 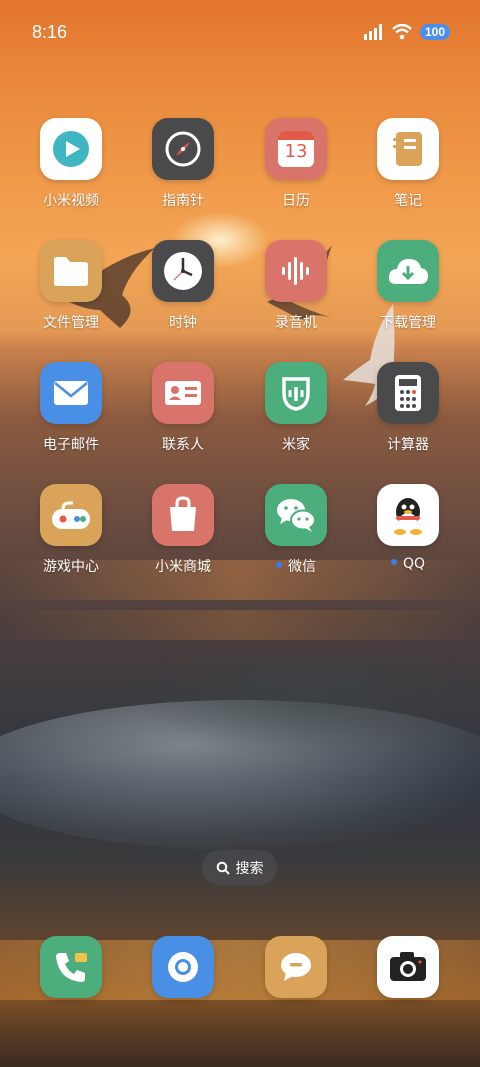 What do you see at coordinates (296, 445) in the screenshot?
I see `app-label: 米家` at bounding box center [296, 445].